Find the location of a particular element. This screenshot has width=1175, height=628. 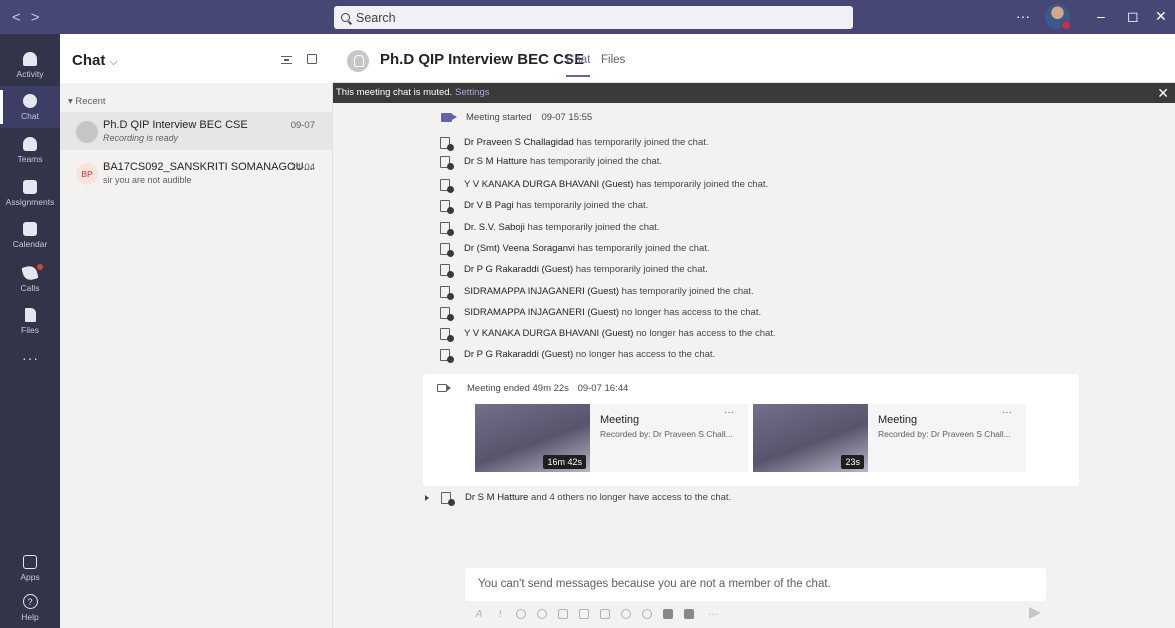

emoji-icon is located at coordinates (542, 614).